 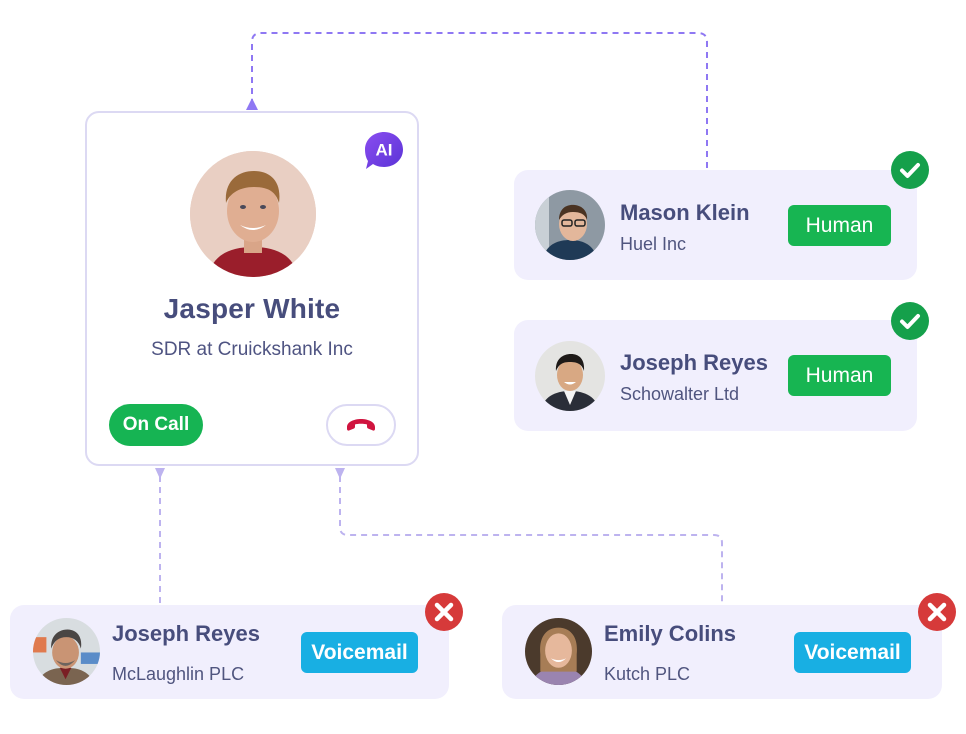 I want to click on contact-company: Huel Inc, so click(x=653, y=244).